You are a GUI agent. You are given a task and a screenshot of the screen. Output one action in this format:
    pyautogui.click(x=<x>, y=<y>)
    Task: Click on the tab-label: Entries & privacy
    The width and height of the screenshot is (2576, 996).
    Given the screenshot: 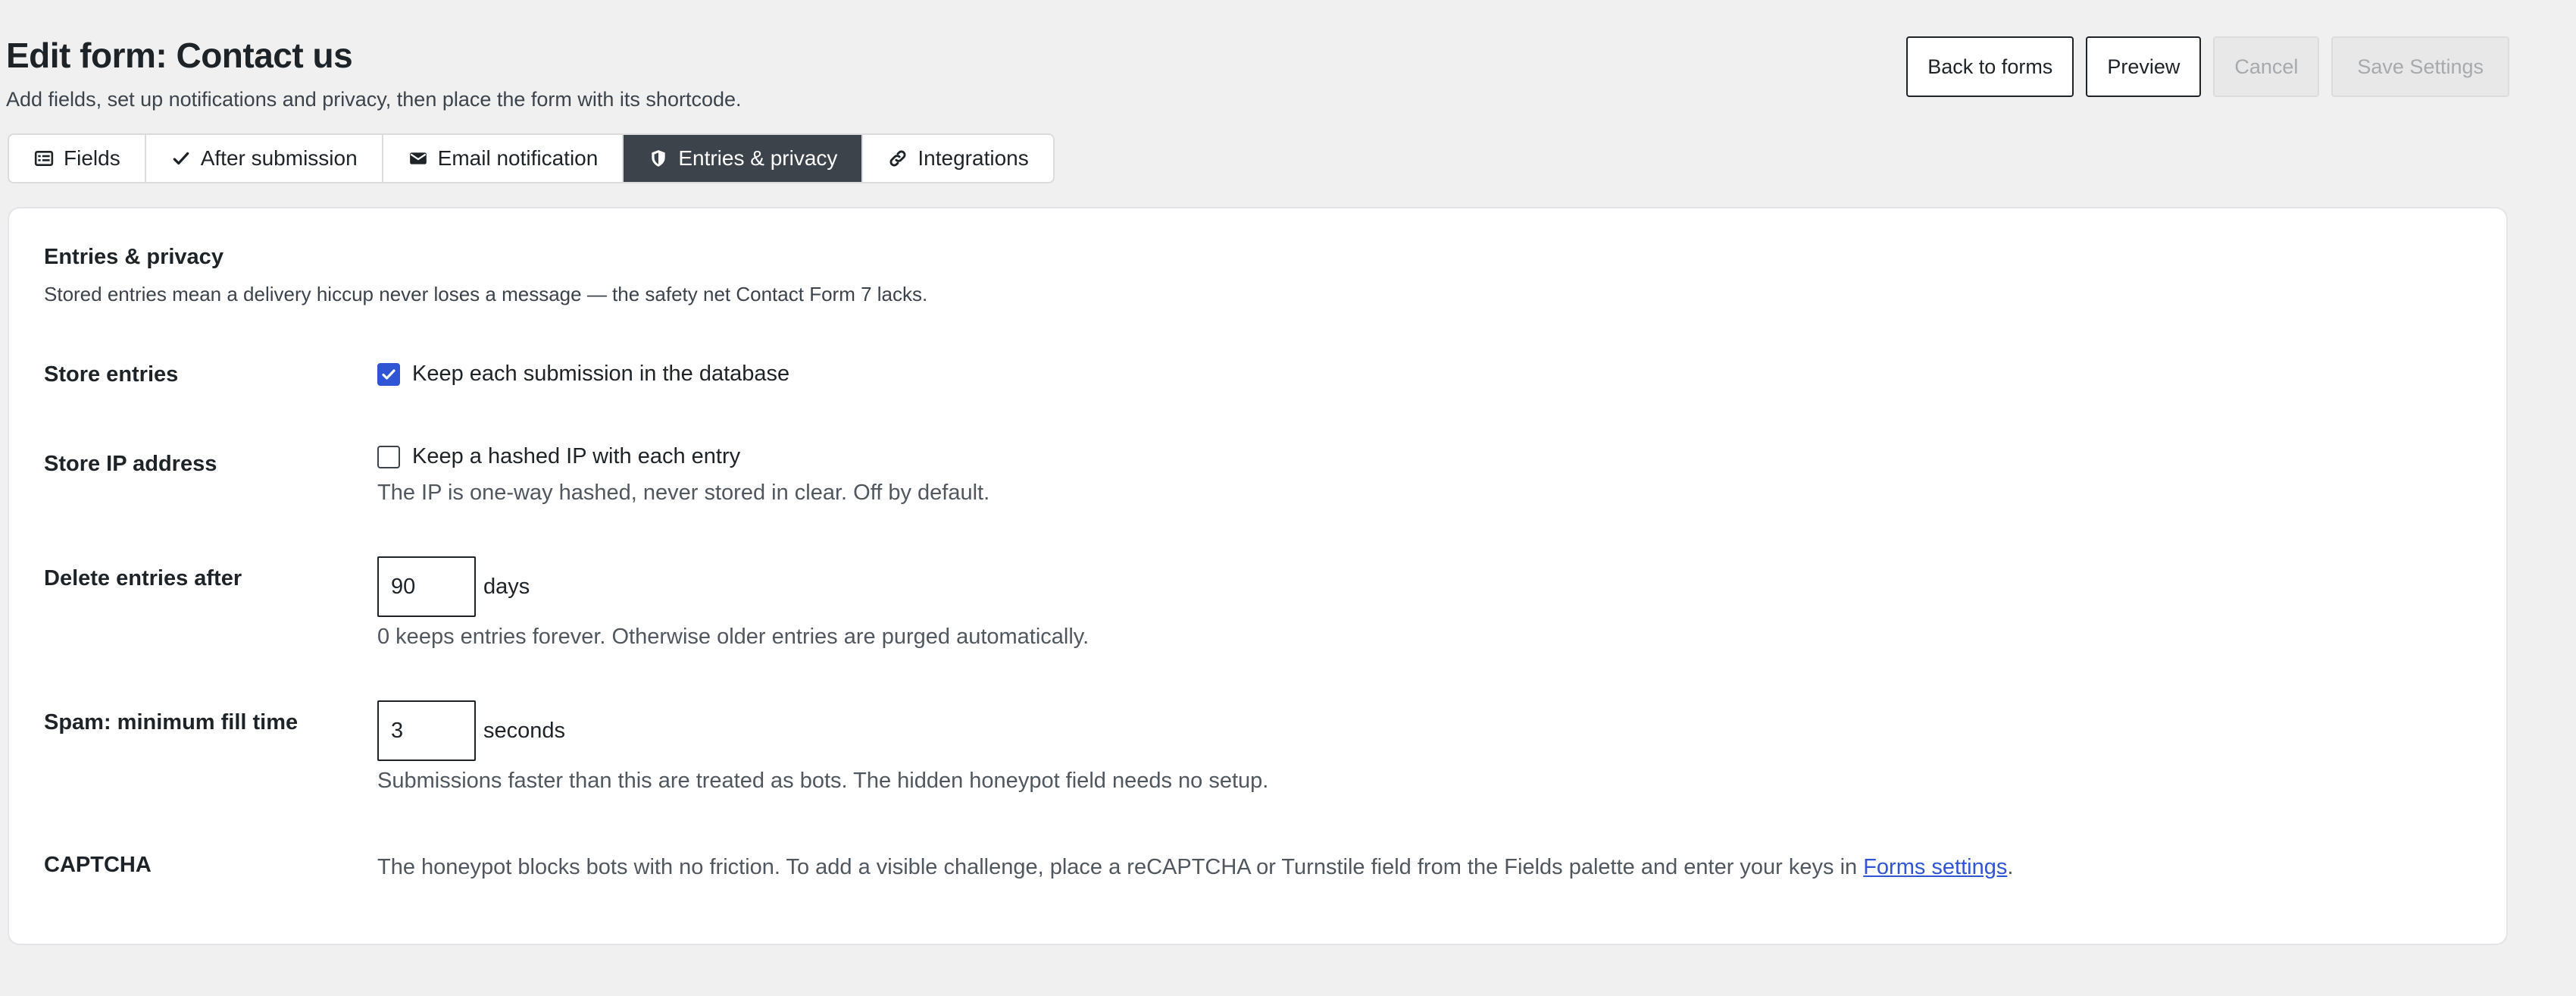 What is the action you would take?
    pyautogui.click(x=758, y=158)
    